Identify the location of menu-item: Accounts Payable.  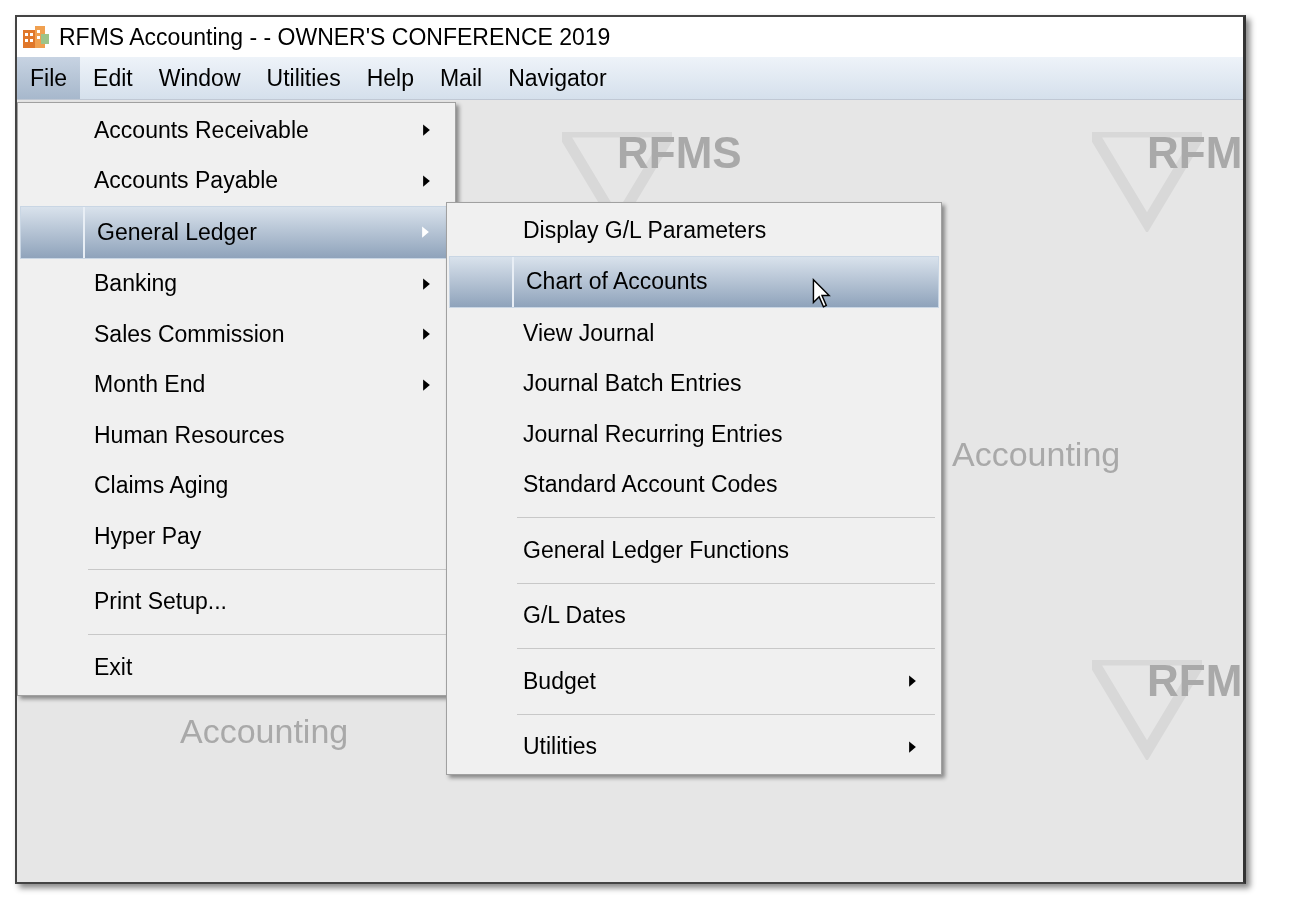
(236, 180).